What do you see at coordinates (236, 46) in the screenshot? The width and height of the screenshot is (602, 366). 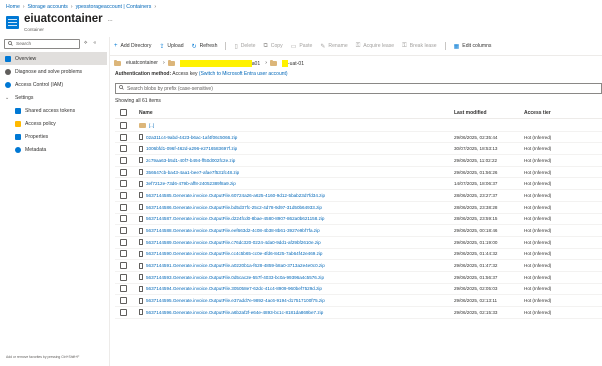 I see `trash-icon: ▯` at bounding box center [236, 46].